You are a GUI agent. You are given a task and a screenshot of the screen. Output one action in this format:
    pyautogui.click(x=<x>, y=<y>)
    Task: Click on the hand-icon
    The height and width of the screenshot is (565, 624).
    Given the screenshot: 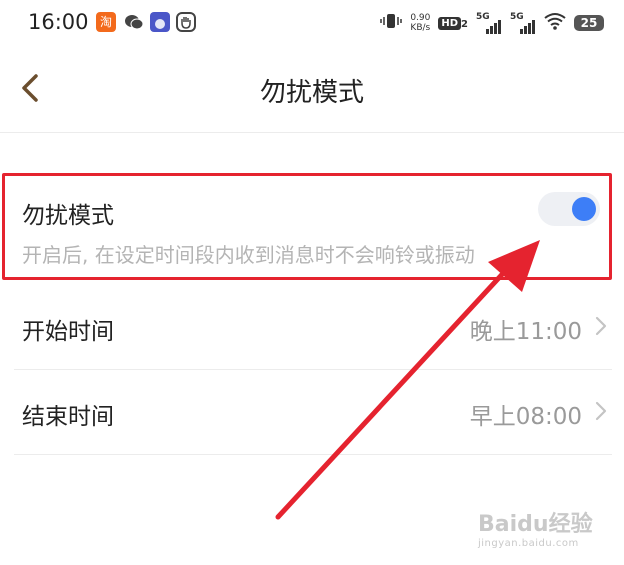 What is the action you would take?
    pyautogui.click(x=186, y=22)
    